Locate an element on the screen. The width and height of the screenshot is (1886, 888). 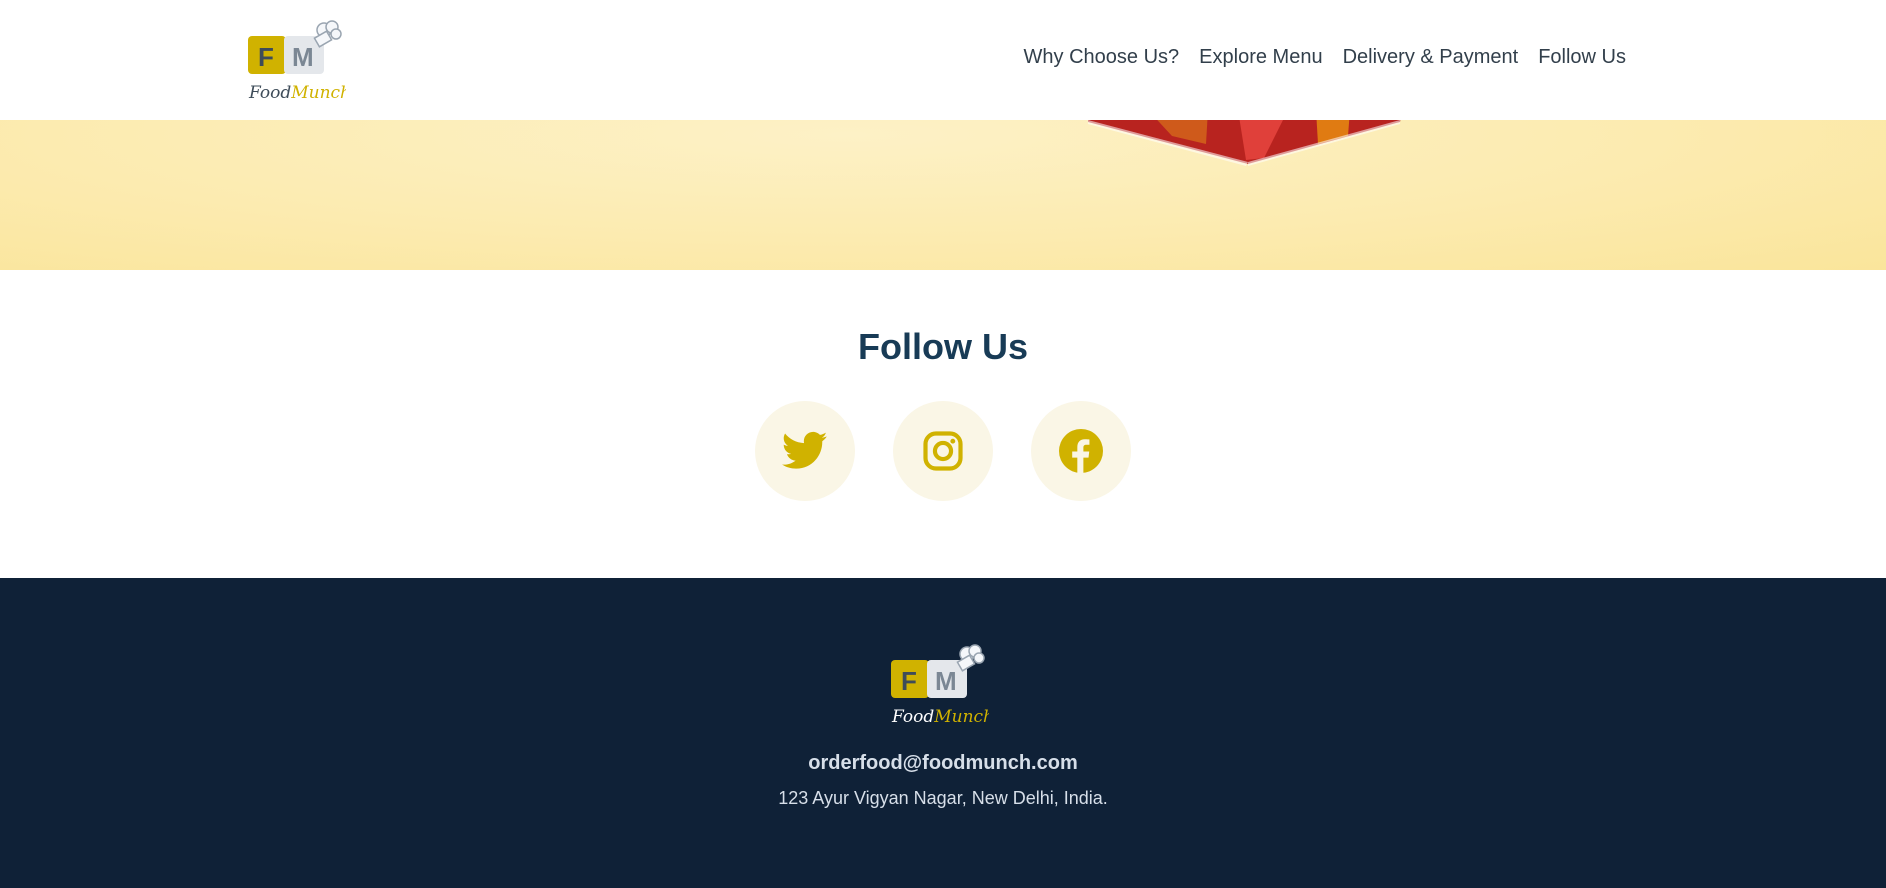
nav-link-delivery-payment: Delivery & Payment is located at coordinates (1431, 57).